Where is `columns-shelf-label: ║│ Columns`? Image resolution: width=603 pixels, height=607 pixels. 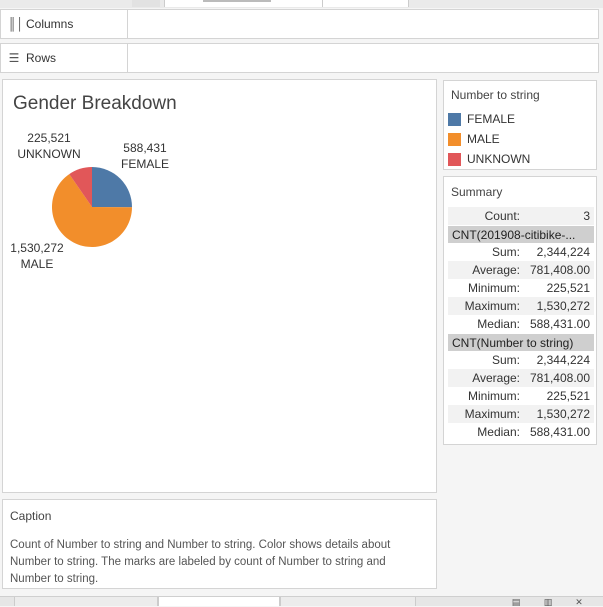 columns-shelf-label: ║│ Columns is located at coordinates (64, 24).